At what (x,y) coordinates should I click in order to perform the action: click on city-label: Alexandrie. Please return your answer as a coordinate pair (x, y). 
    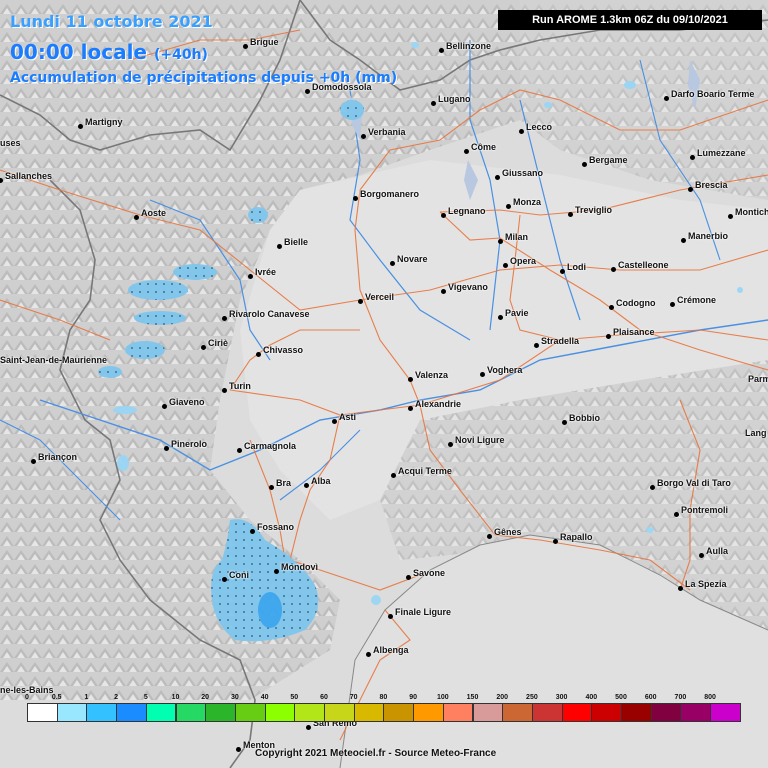
    Looking at the image, I should click on (438, 404).